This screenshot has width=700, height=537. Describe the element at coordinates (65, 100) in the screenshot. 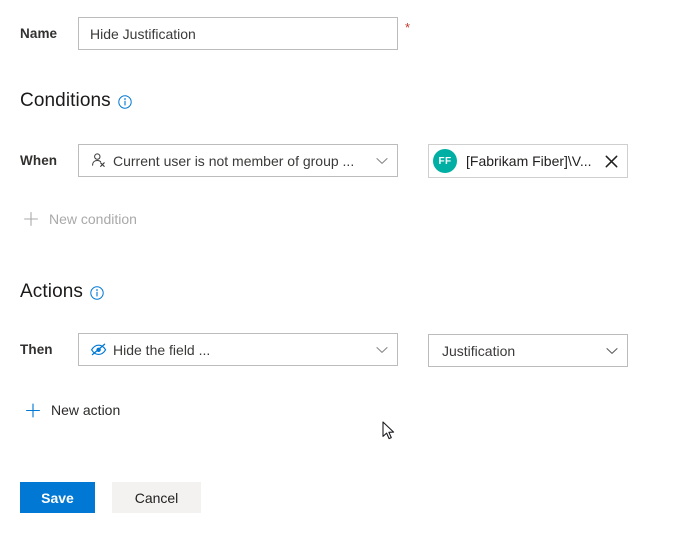

I see `conditions-heading-text: Conditions` at that location.